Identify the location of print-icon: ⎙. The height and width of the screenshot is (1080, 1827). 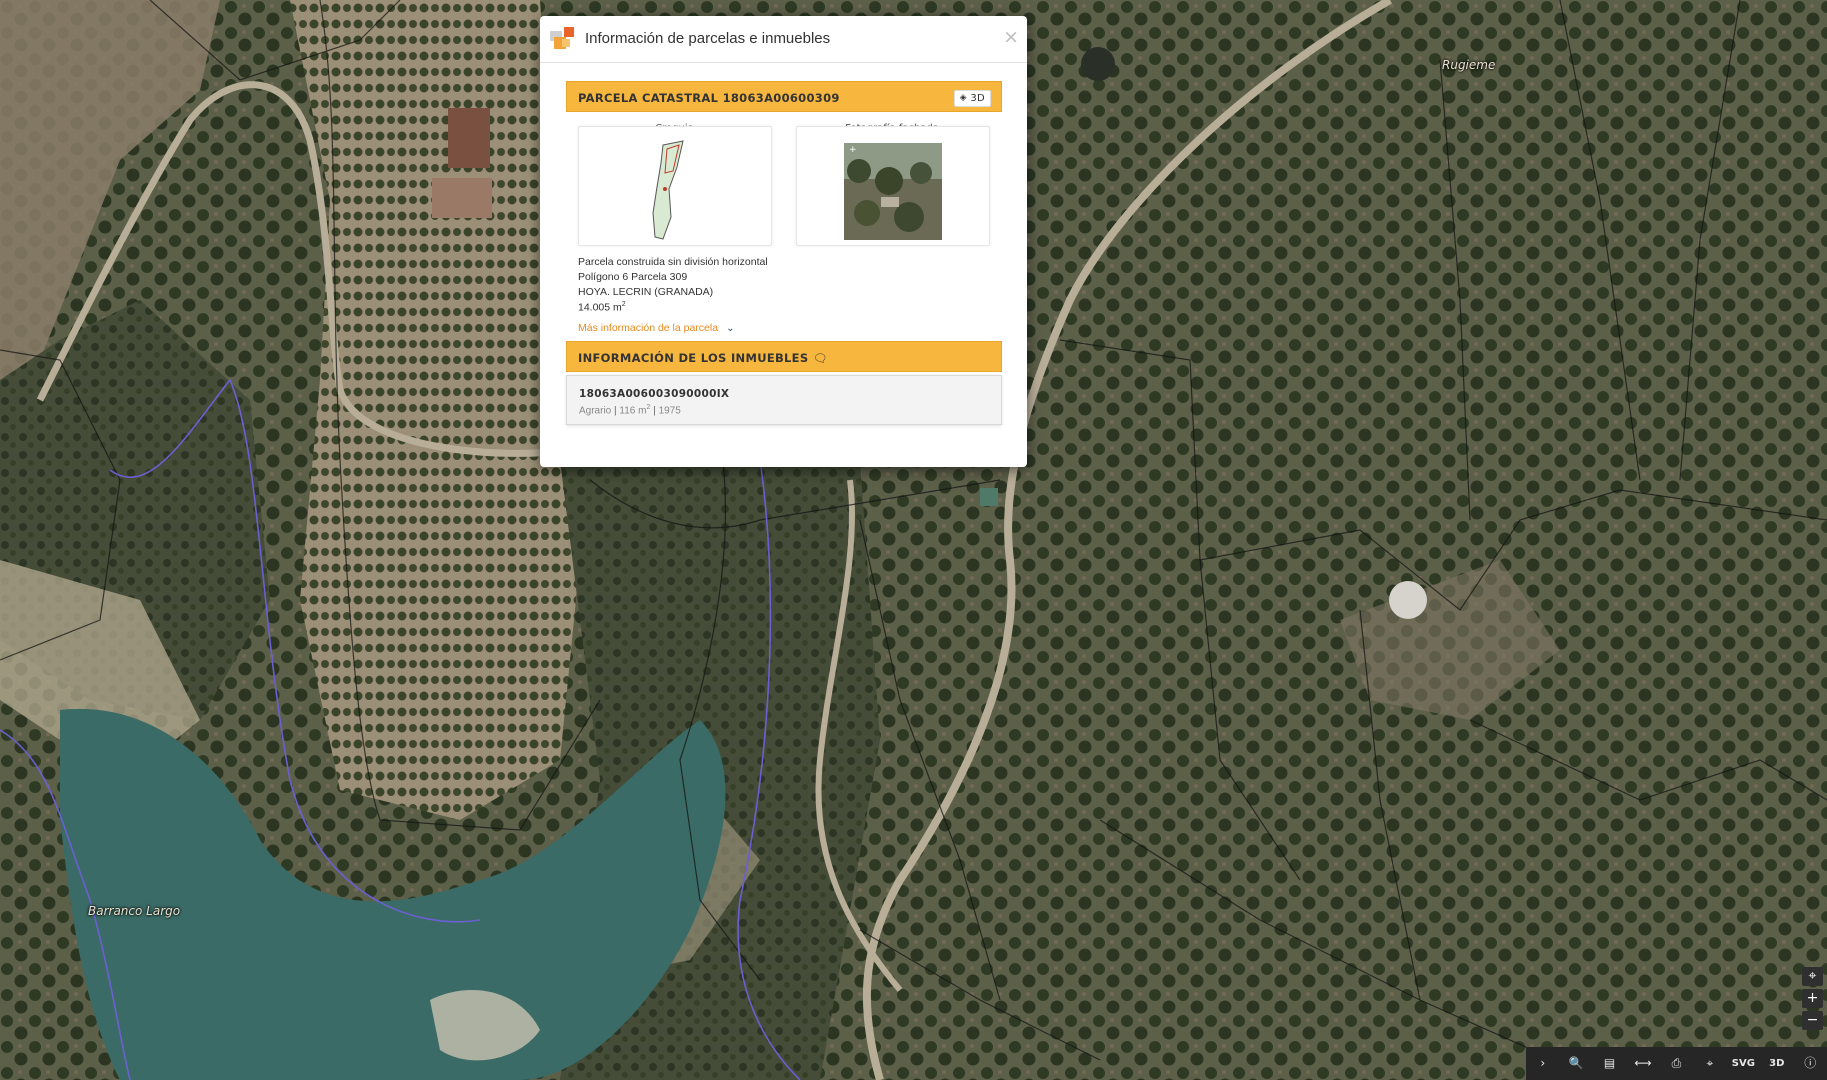
(1676, 1063).